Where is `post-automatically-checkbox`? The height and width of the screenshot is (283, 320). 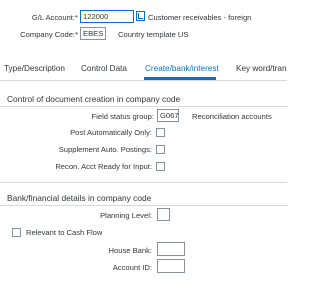
post-automatically-checkbox is located at coordinates (160, 132).